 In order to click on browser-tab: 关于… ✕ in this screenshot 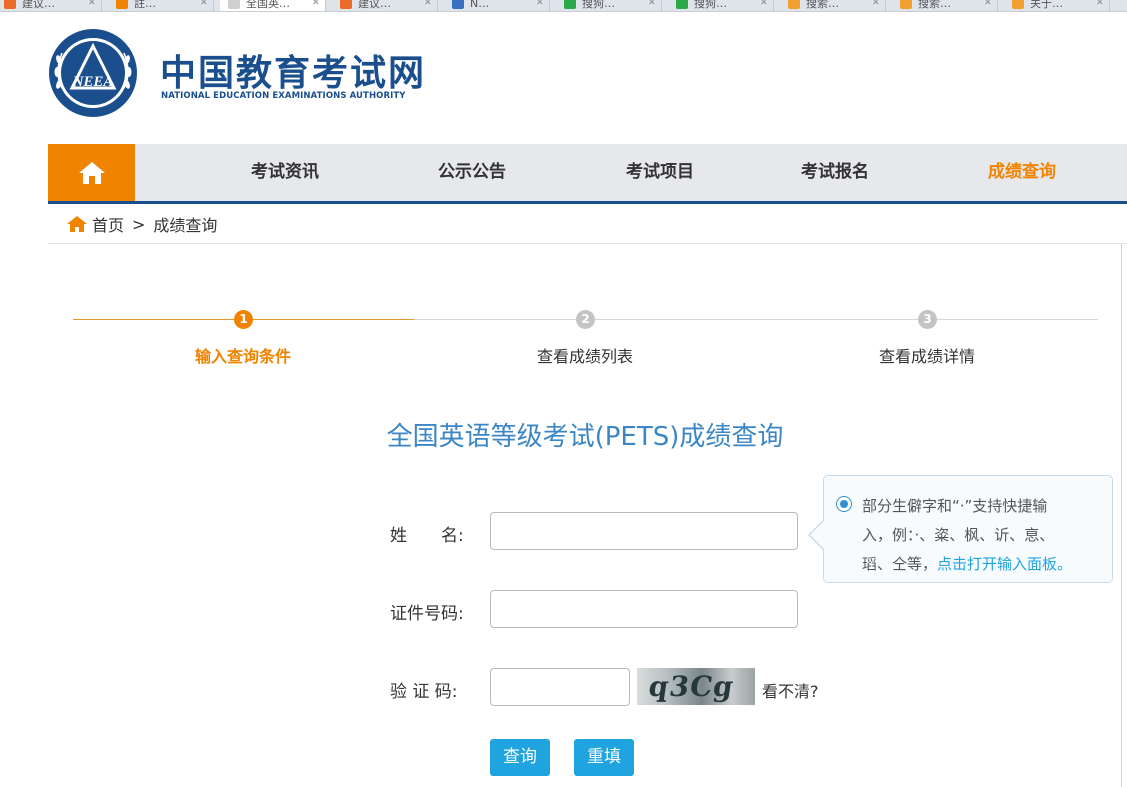, I will do `click(1057, 5)`.